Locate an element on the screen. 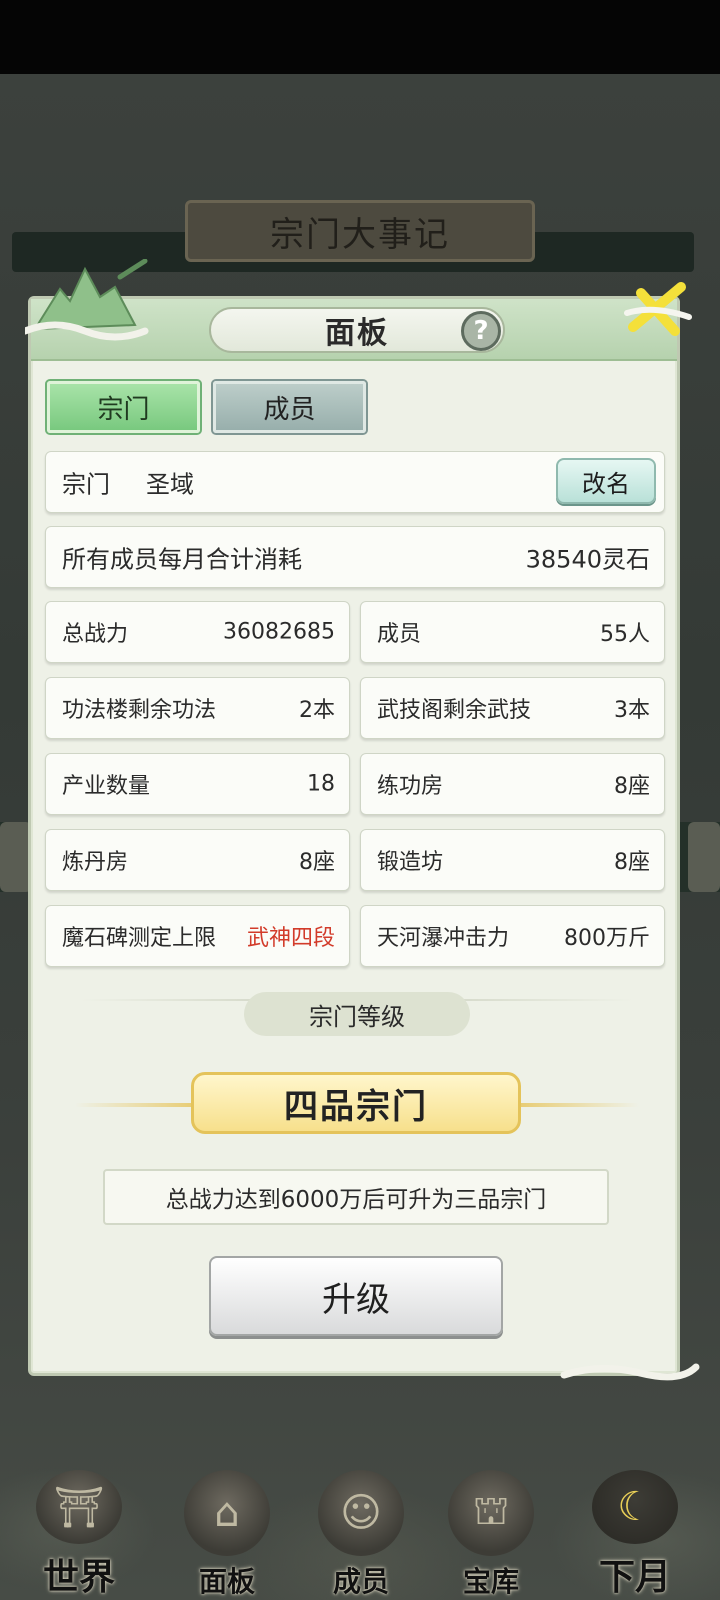  upgrade-hint: 总战力达到6000万后可升为三品宗门 is located at coordinates (356, 1197).